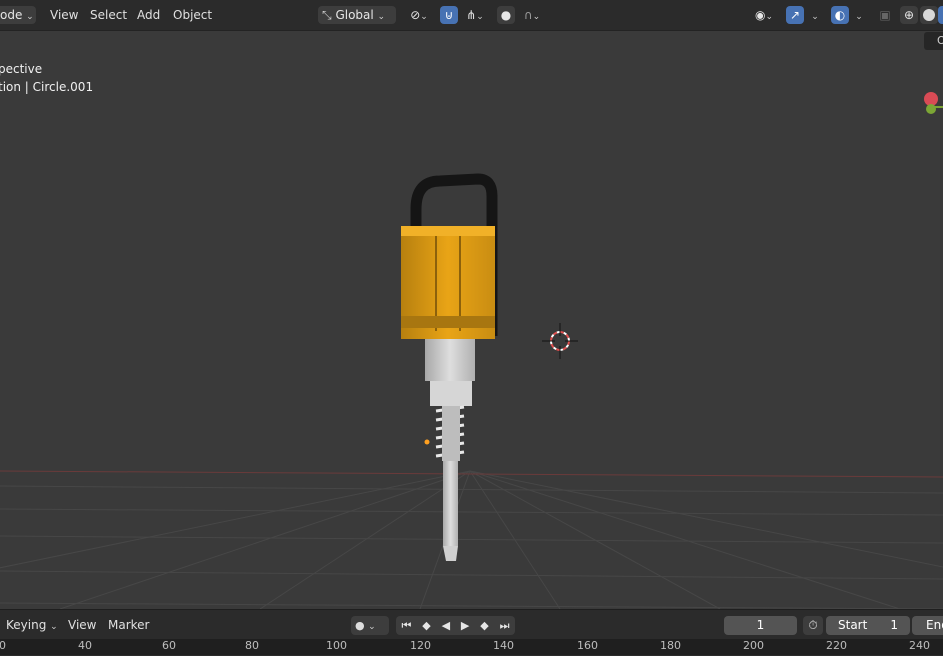 The height and width of the screenshot is (656, 943). Describe the element at coordinates (85, 645) in the screenshot. I see `ruler-tick: 40` at that location.